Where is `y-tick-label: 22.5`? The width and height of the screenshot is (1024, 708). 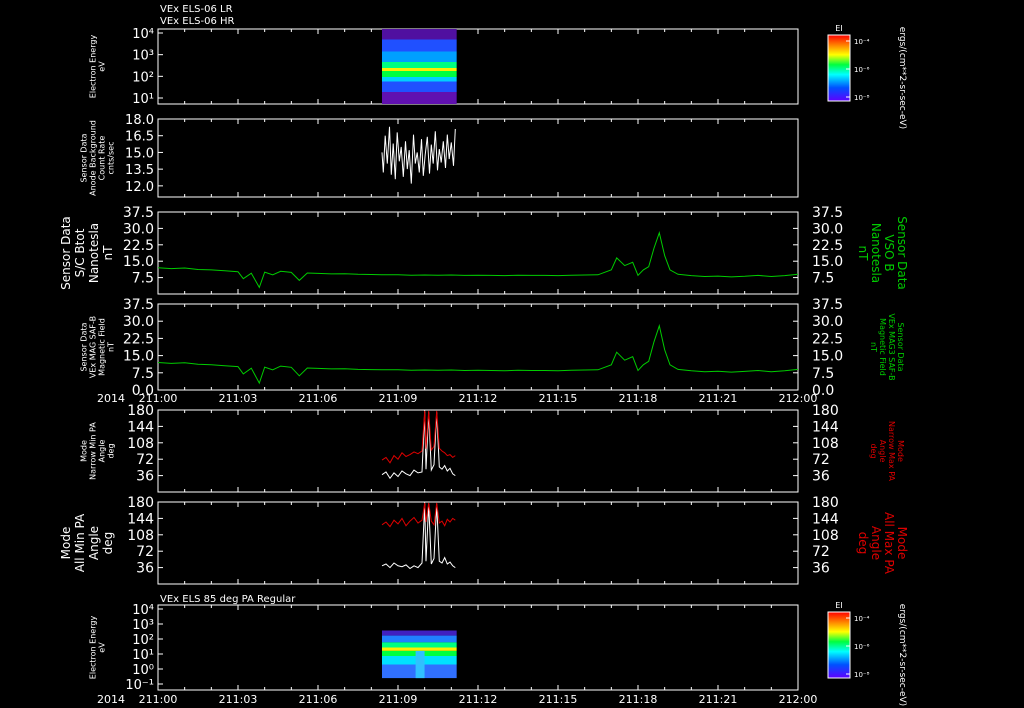 y-tick-label: 22.5 is located at coordinates (138, 339).